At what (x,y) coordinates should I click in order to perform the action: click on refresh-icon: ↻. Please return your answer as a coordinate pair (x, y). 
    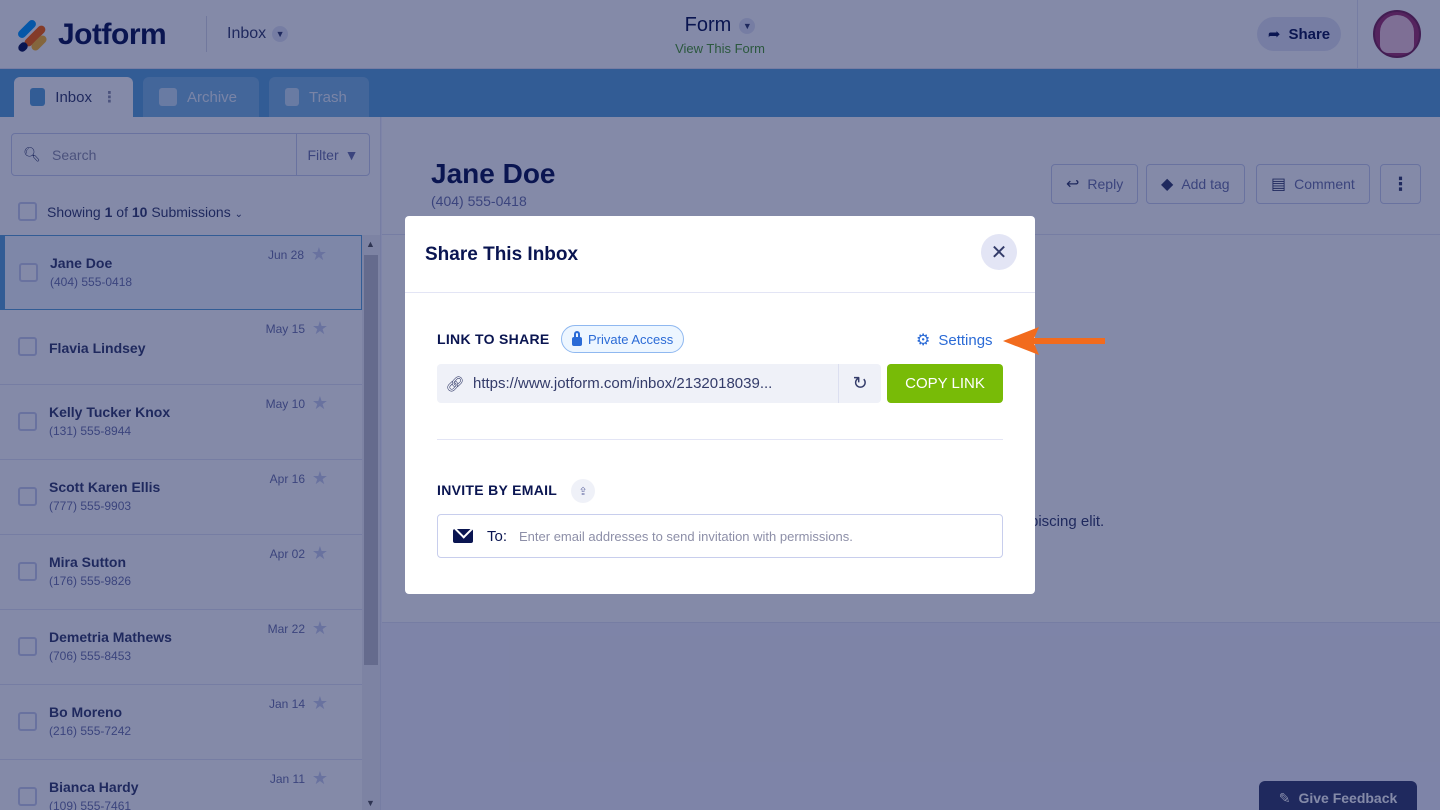
    Looking at the image, I should click on (860, 383).